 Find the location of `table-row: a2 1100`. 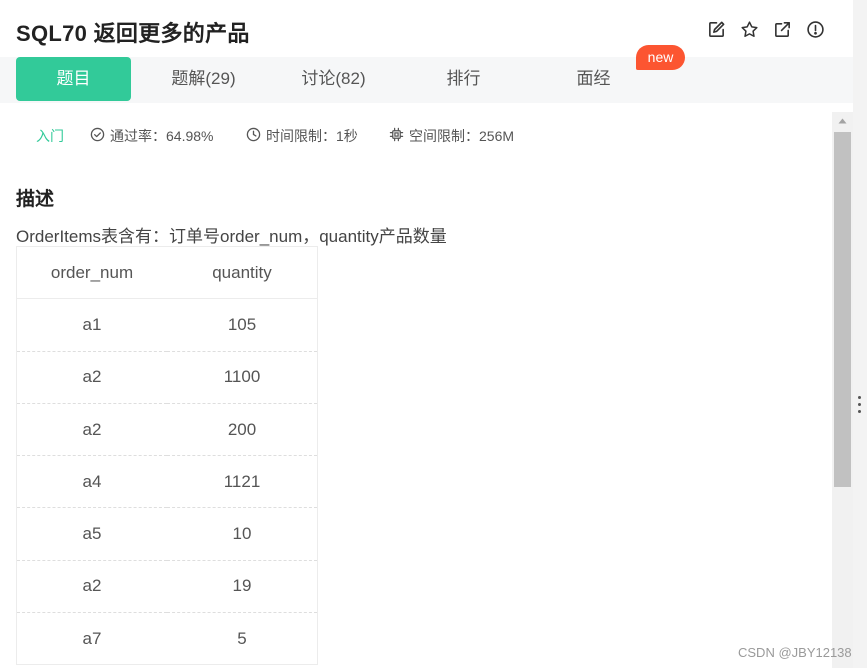

table-row: a2 1100 is located at coordinates (167, 377).